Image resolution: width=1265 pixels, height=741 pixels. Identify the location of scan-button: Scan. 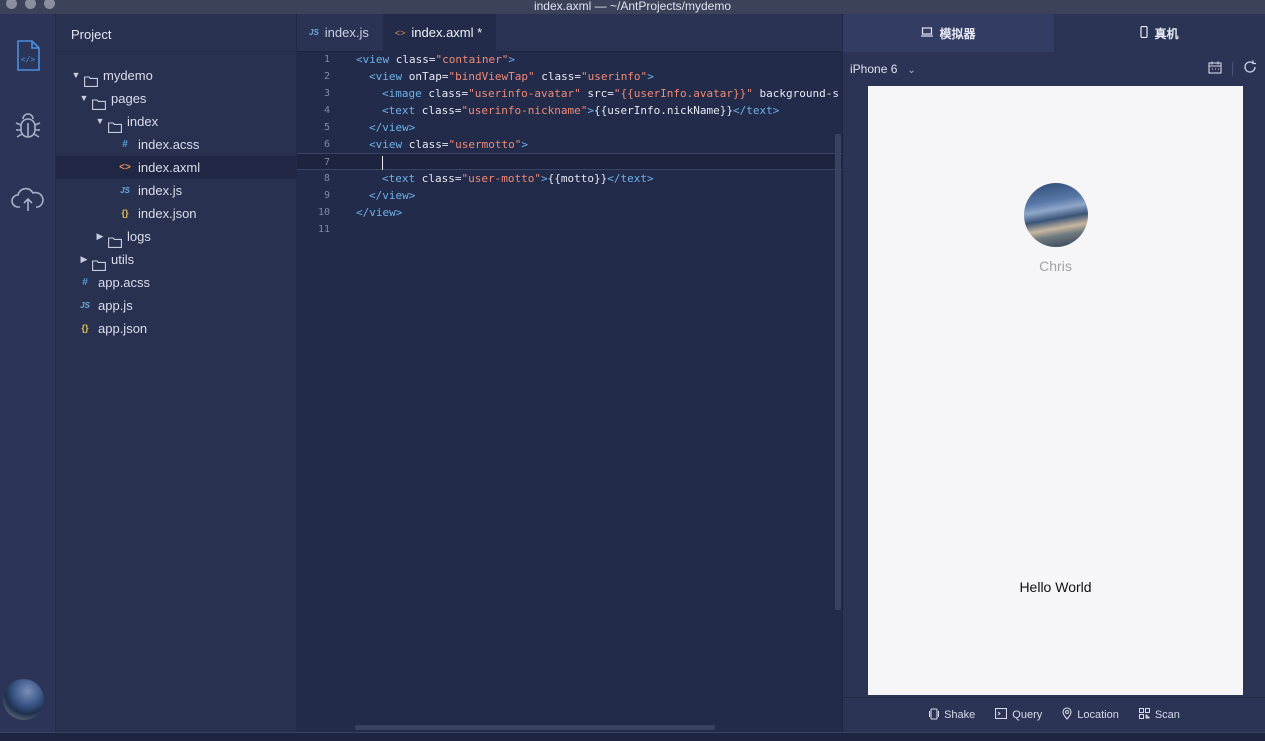
(1159, 715).